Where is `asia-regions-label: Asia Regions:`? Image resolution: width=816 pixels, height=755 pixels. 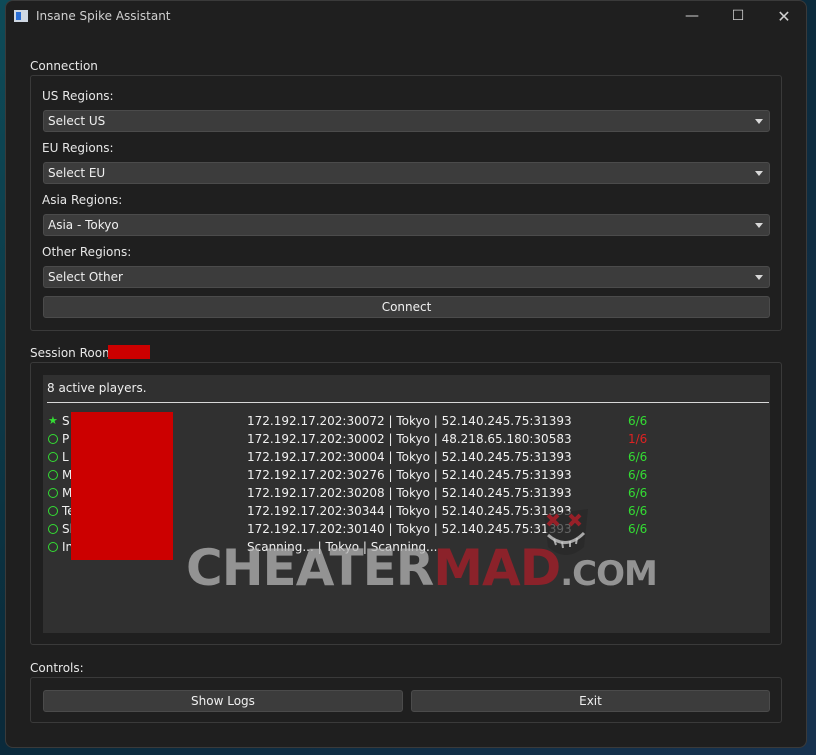 asia-regions-label: Asia Regions: is located at coordinates (82, 200).